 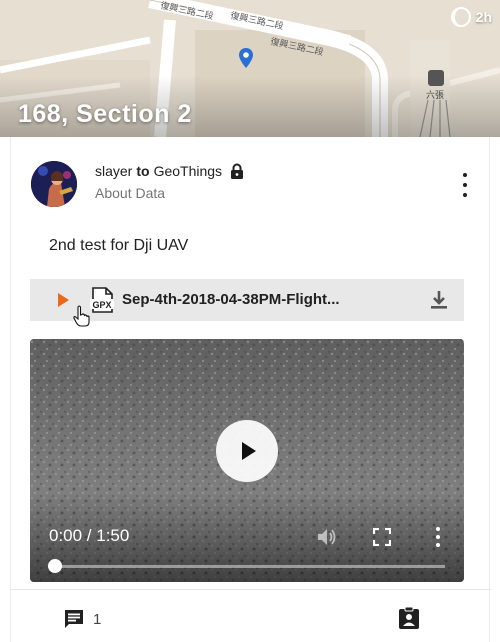 I want to click on assignment-icon, so click(x=409, y=618).